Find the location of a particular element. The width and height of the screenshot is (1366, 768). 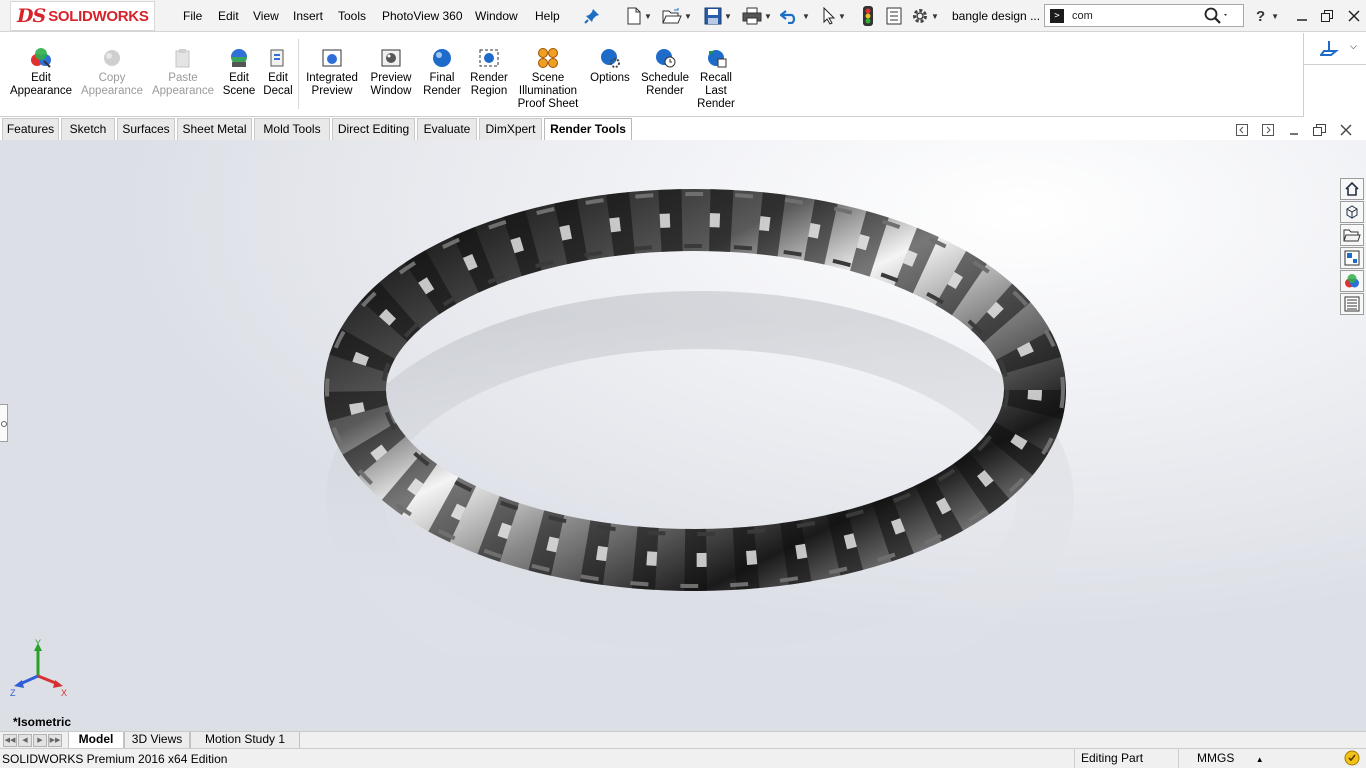

help-icon: ? ▼ is located at coordinates (1267, 16).